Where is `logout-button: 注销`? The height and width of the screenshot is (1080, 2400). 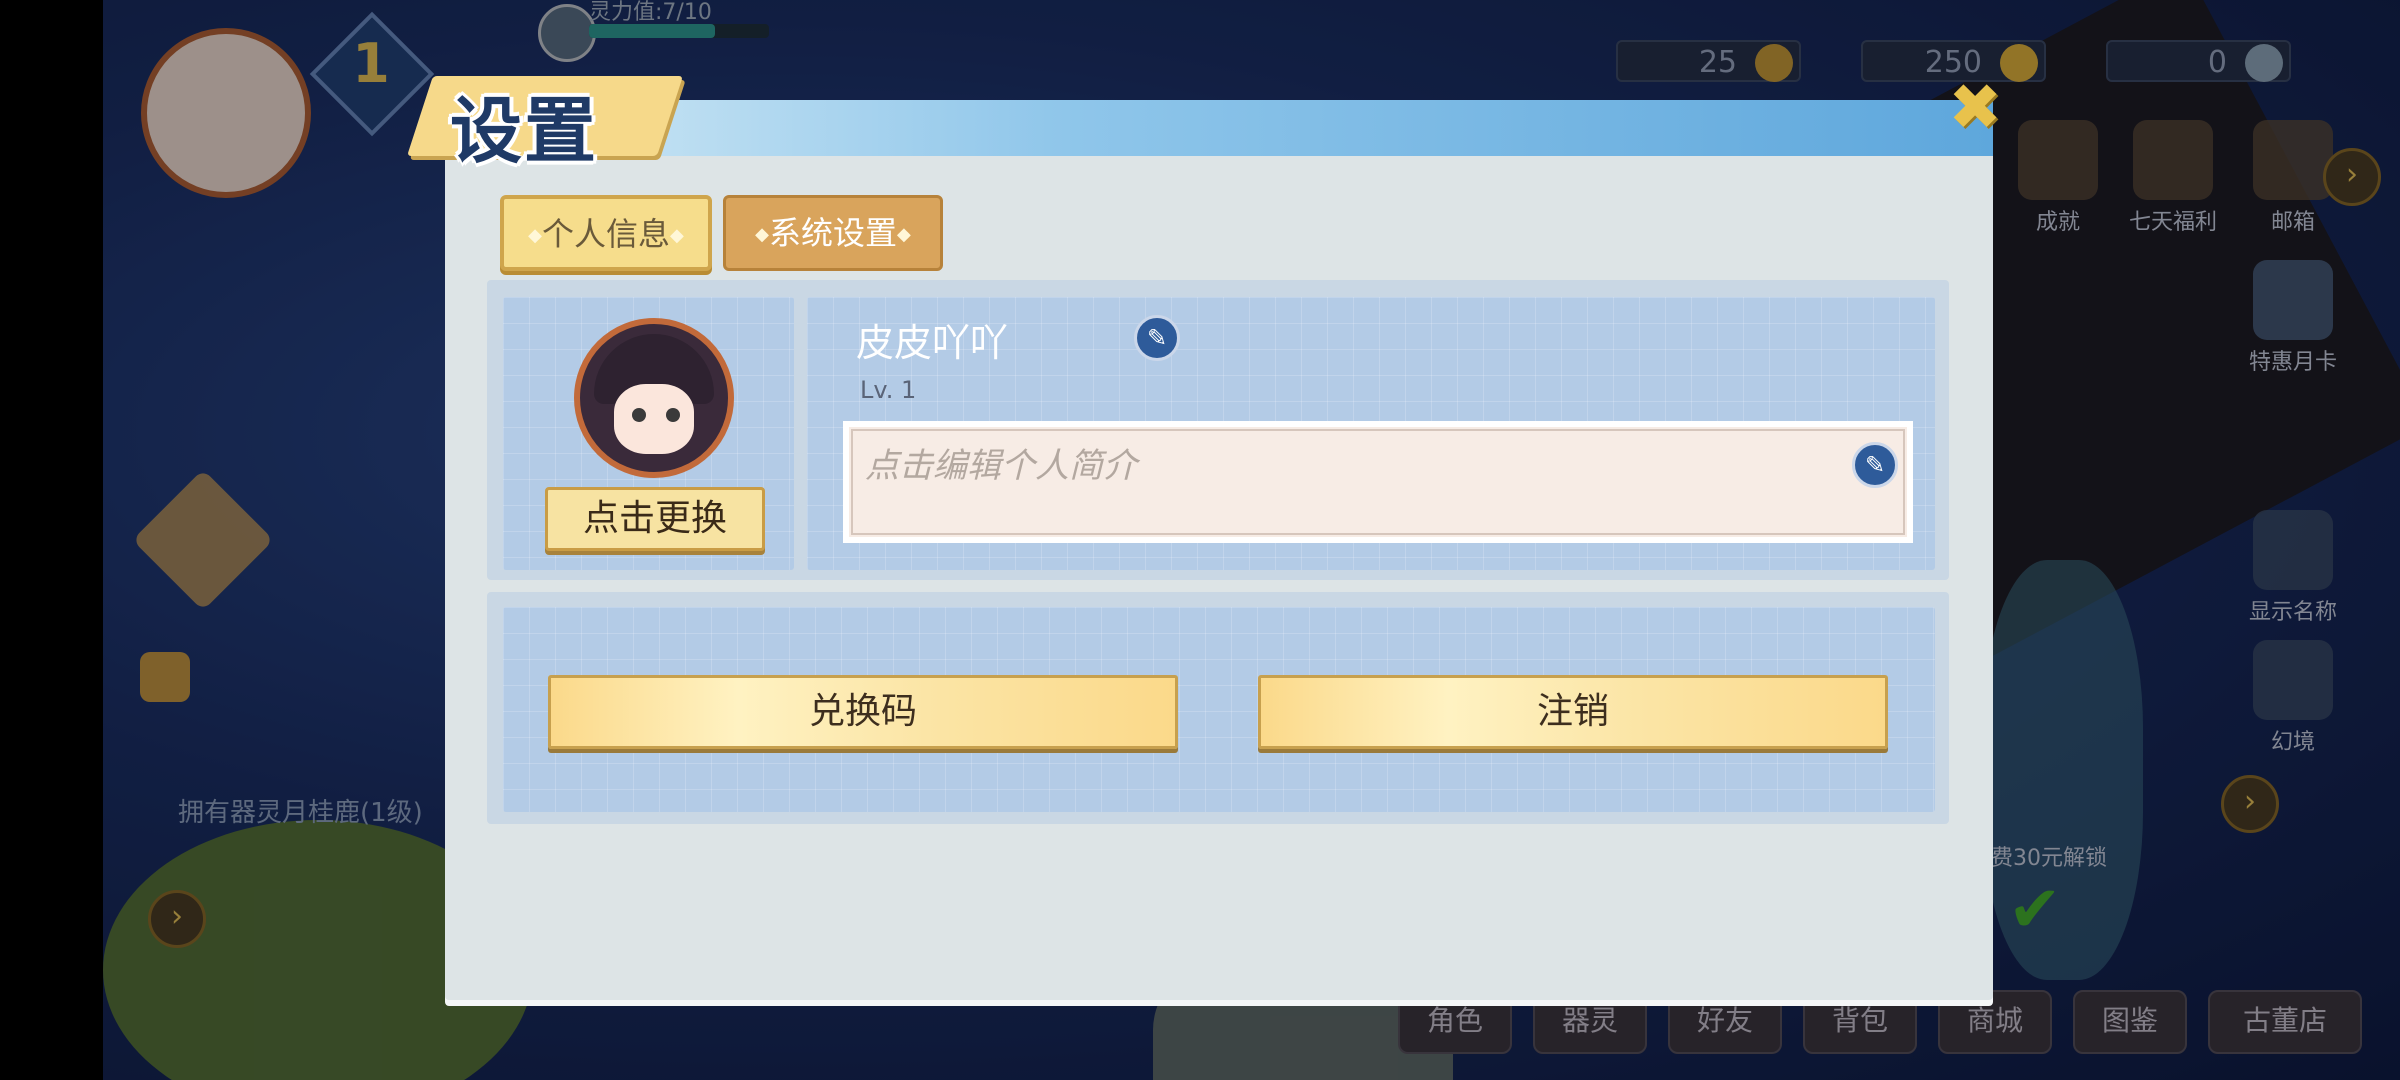 logout-button: 注销 is located at coordinates (1573, 712).